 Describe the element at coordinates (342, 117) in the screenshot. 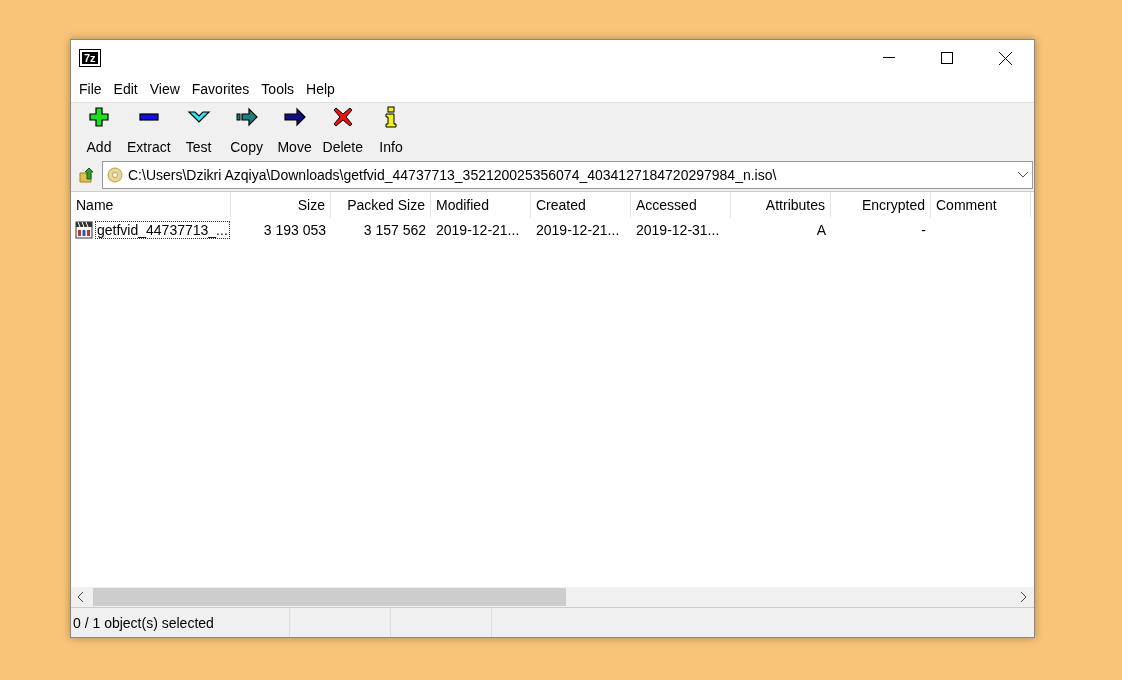

I see `cross-icon` at that location.